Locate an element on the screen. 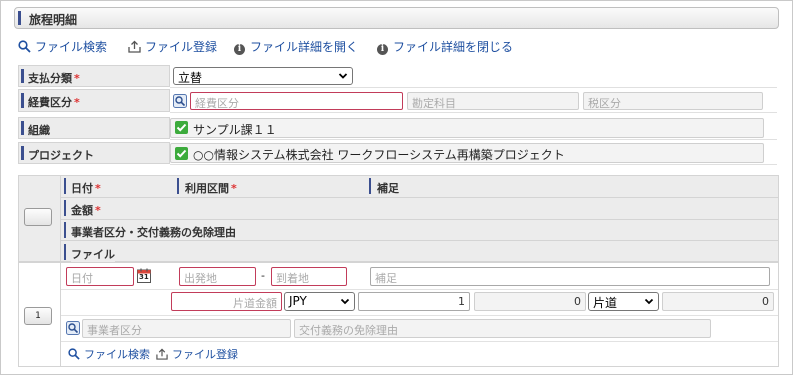  note-input: 補足 is located at coordinates (570, 276).